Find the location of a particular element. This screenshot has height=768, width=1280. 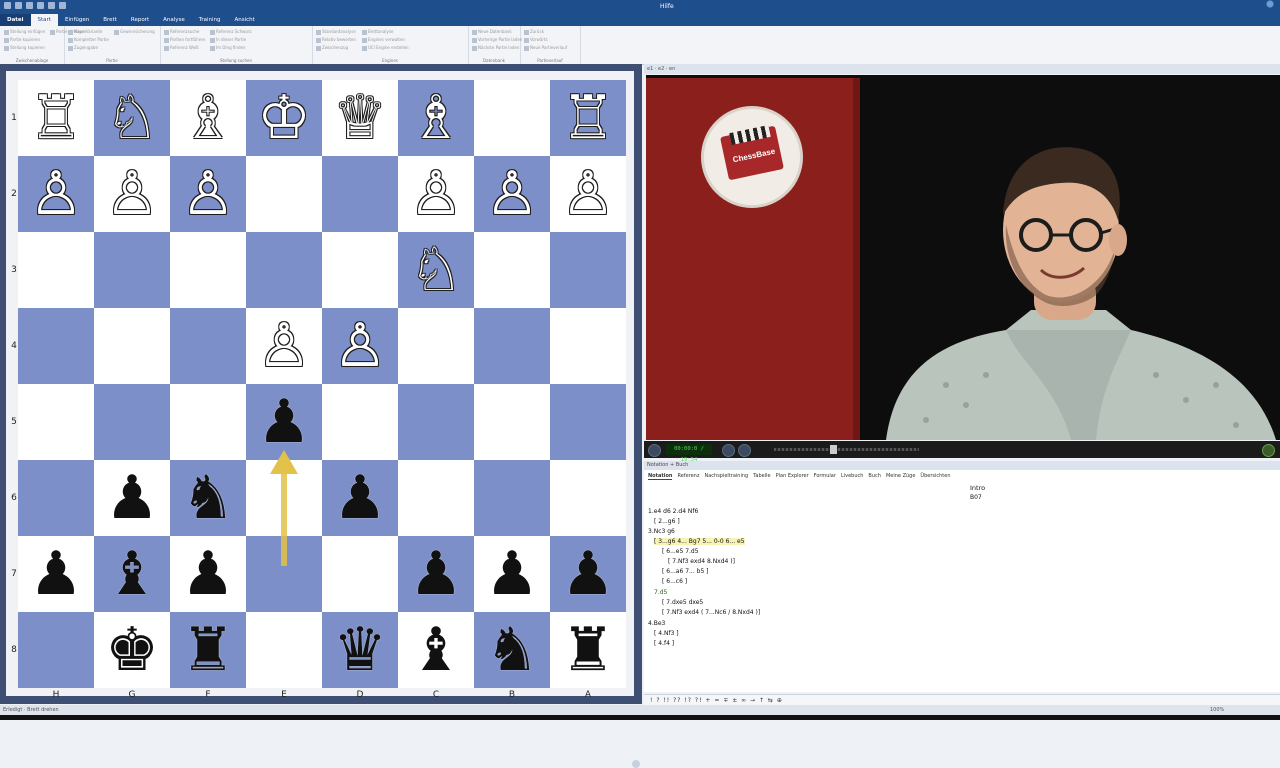

square-c2: ♙ is located at coordinates (436, 194).